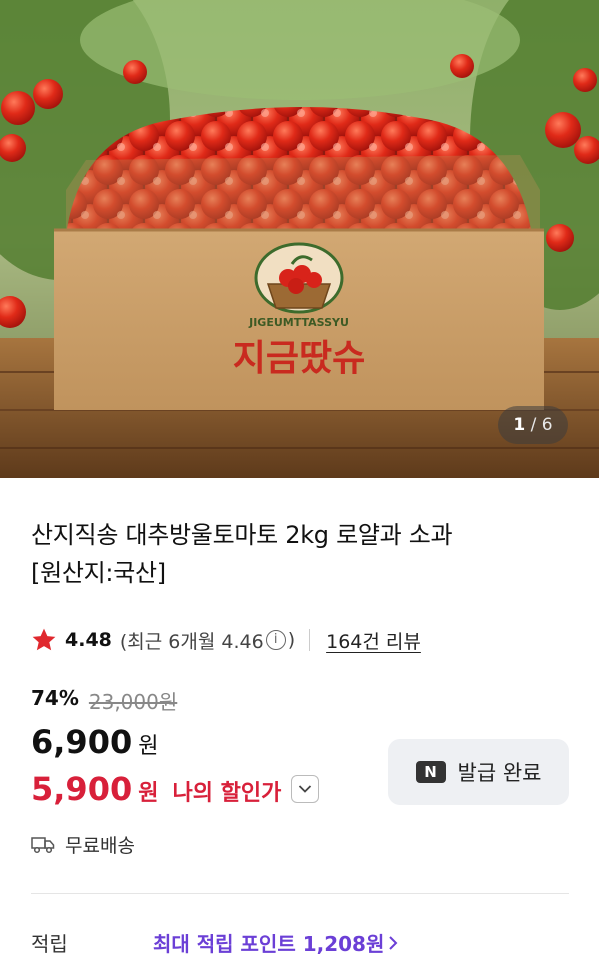  I want to click on discount-details-toggle, so click(305, 789).